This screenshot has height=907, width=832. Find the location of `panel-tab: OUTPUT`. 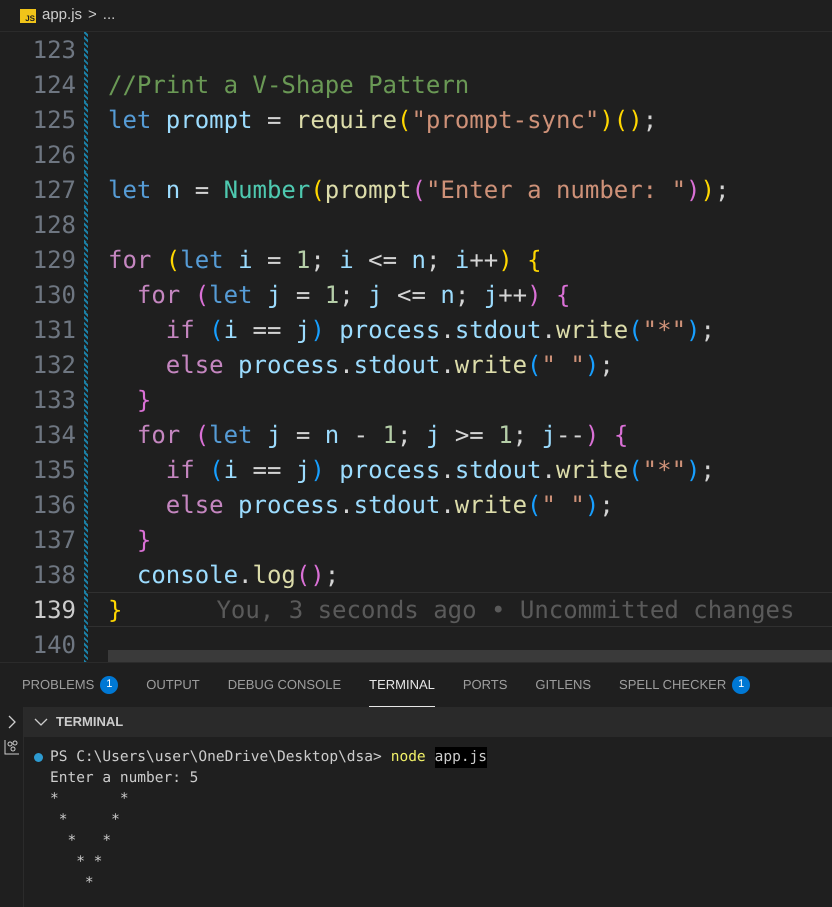

panel-tab: OUTPUT is located at coordinates (173, 685).